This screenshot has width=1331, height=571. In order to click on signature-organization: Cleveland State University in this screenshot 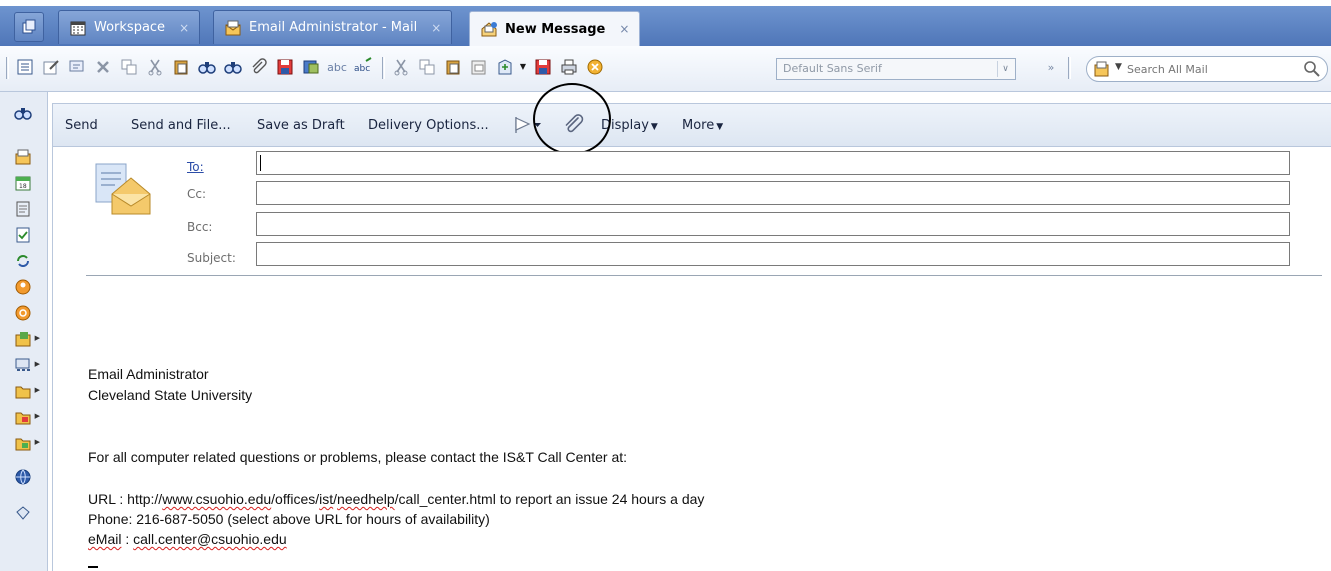, I will do `click(170, 395)`.